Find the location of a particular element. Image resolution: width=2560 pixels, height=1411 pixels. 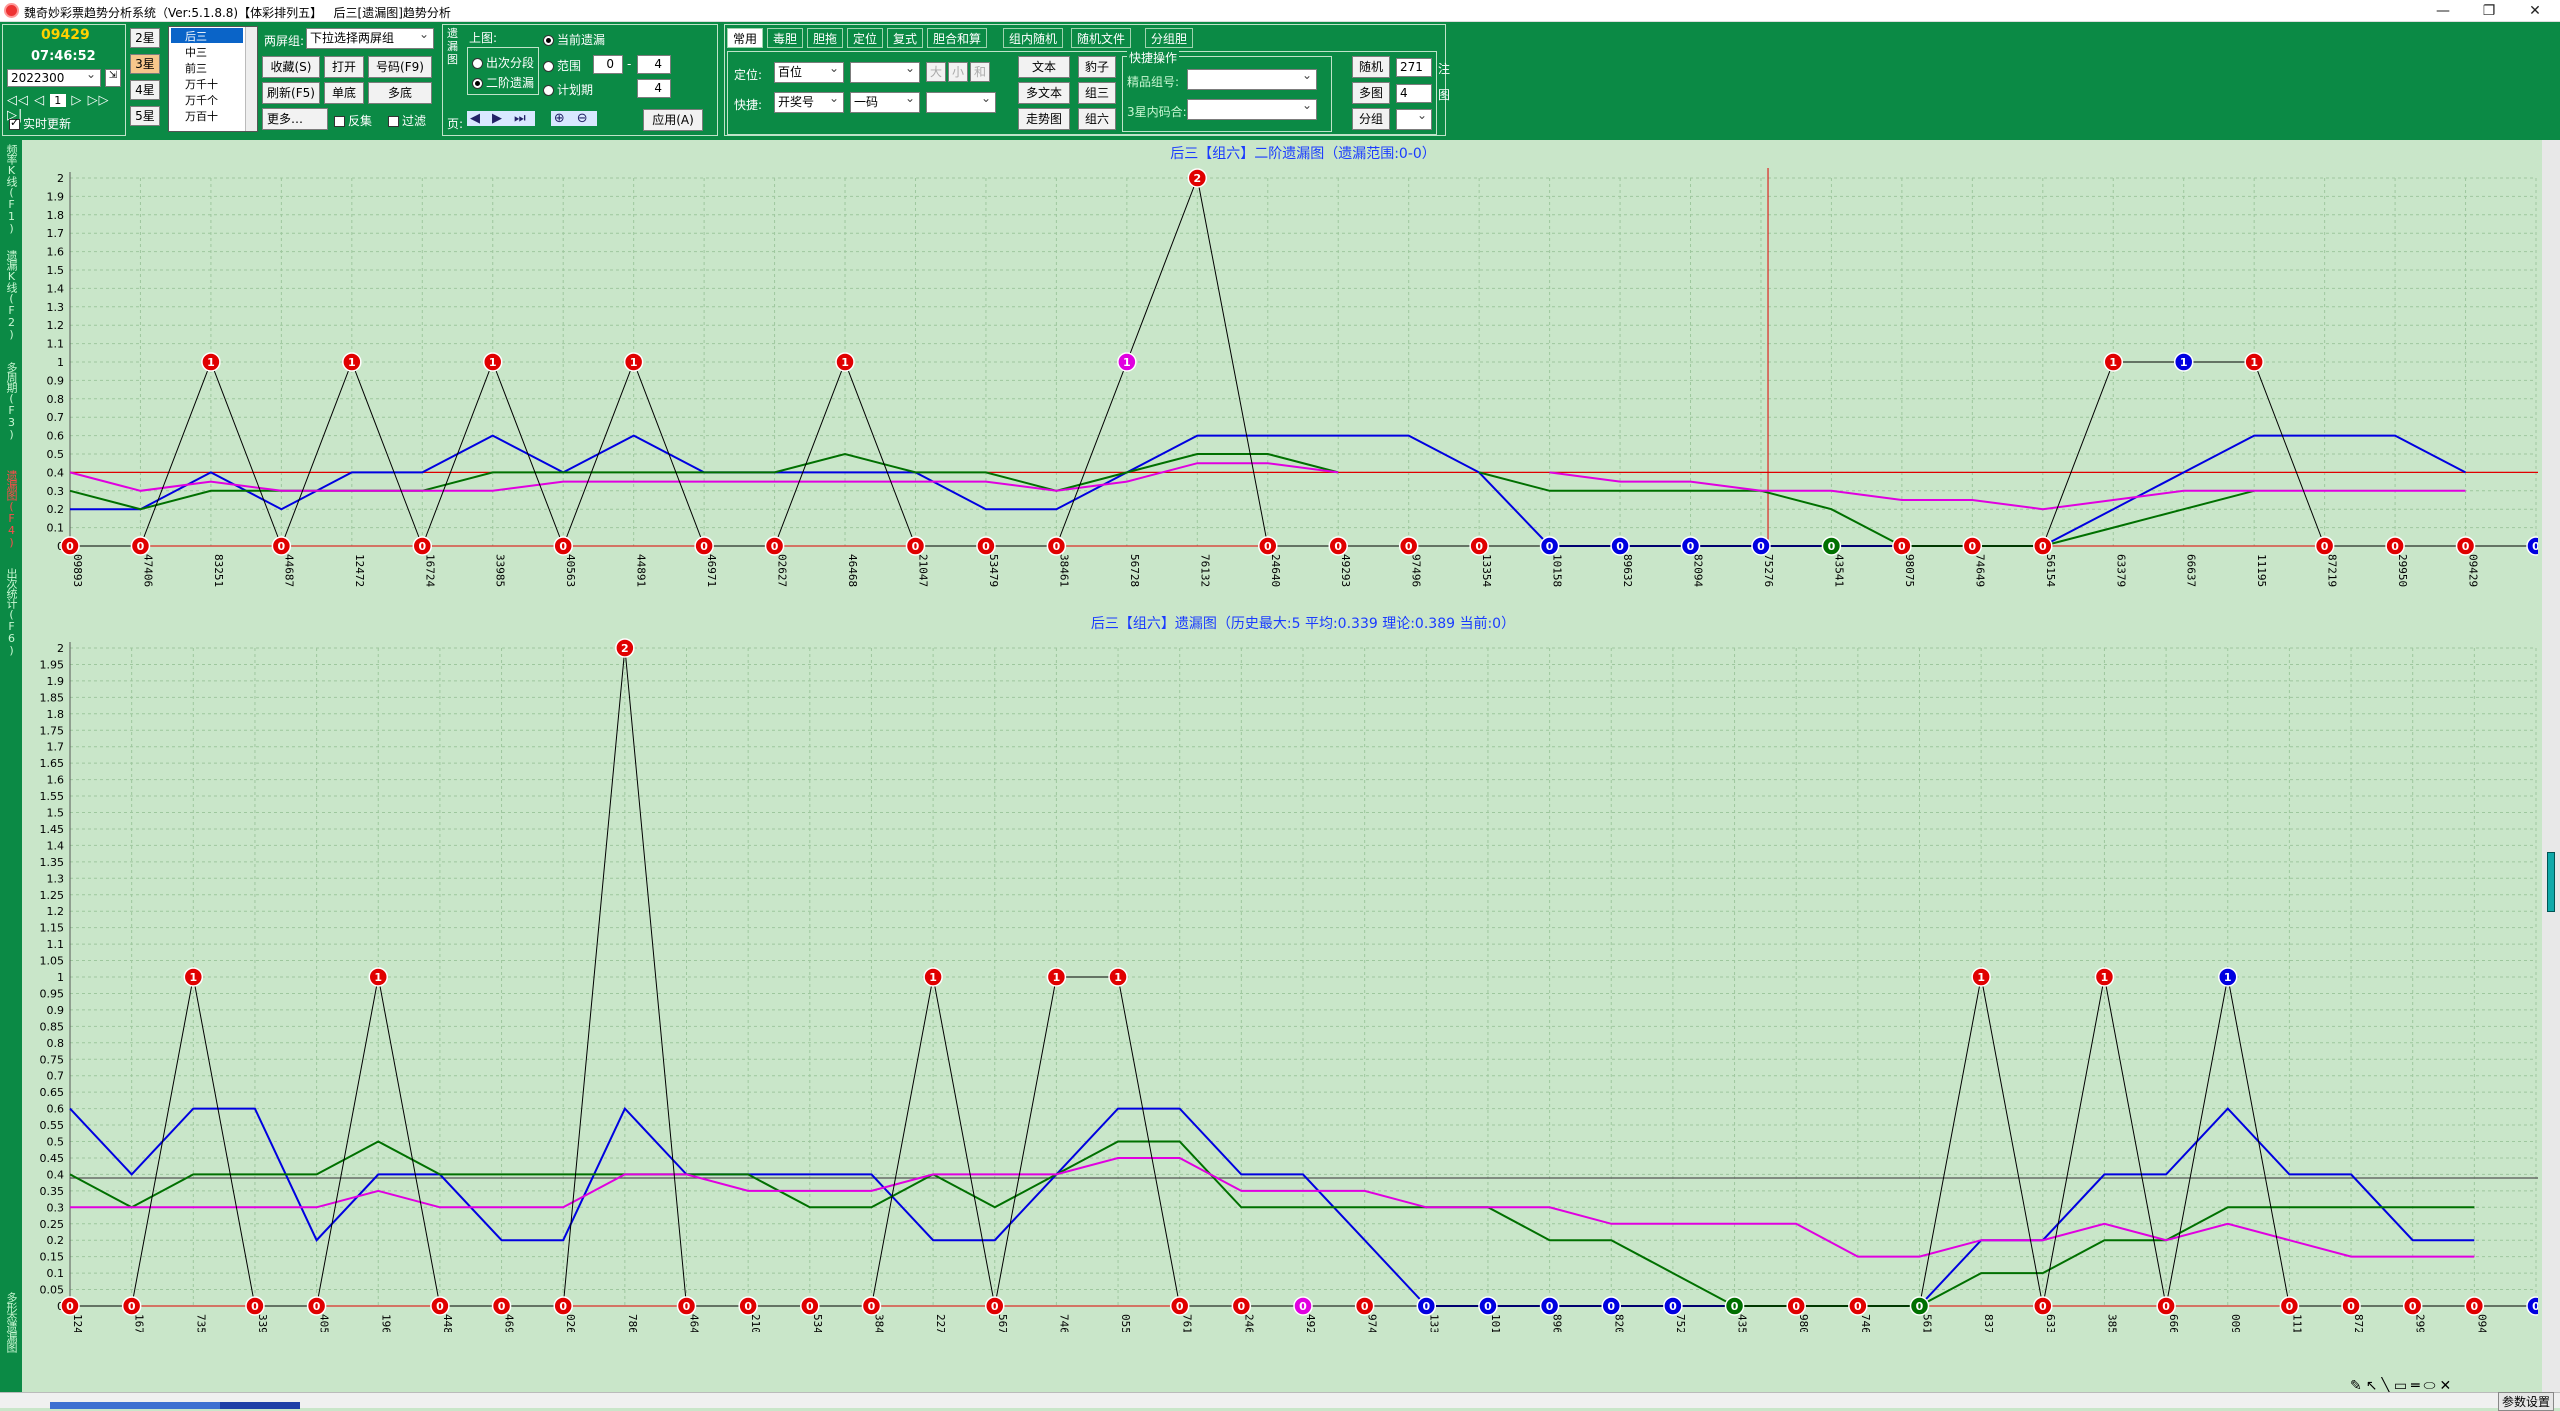

tab-sum: 胆合和算 is located at coordinates (957, 38).